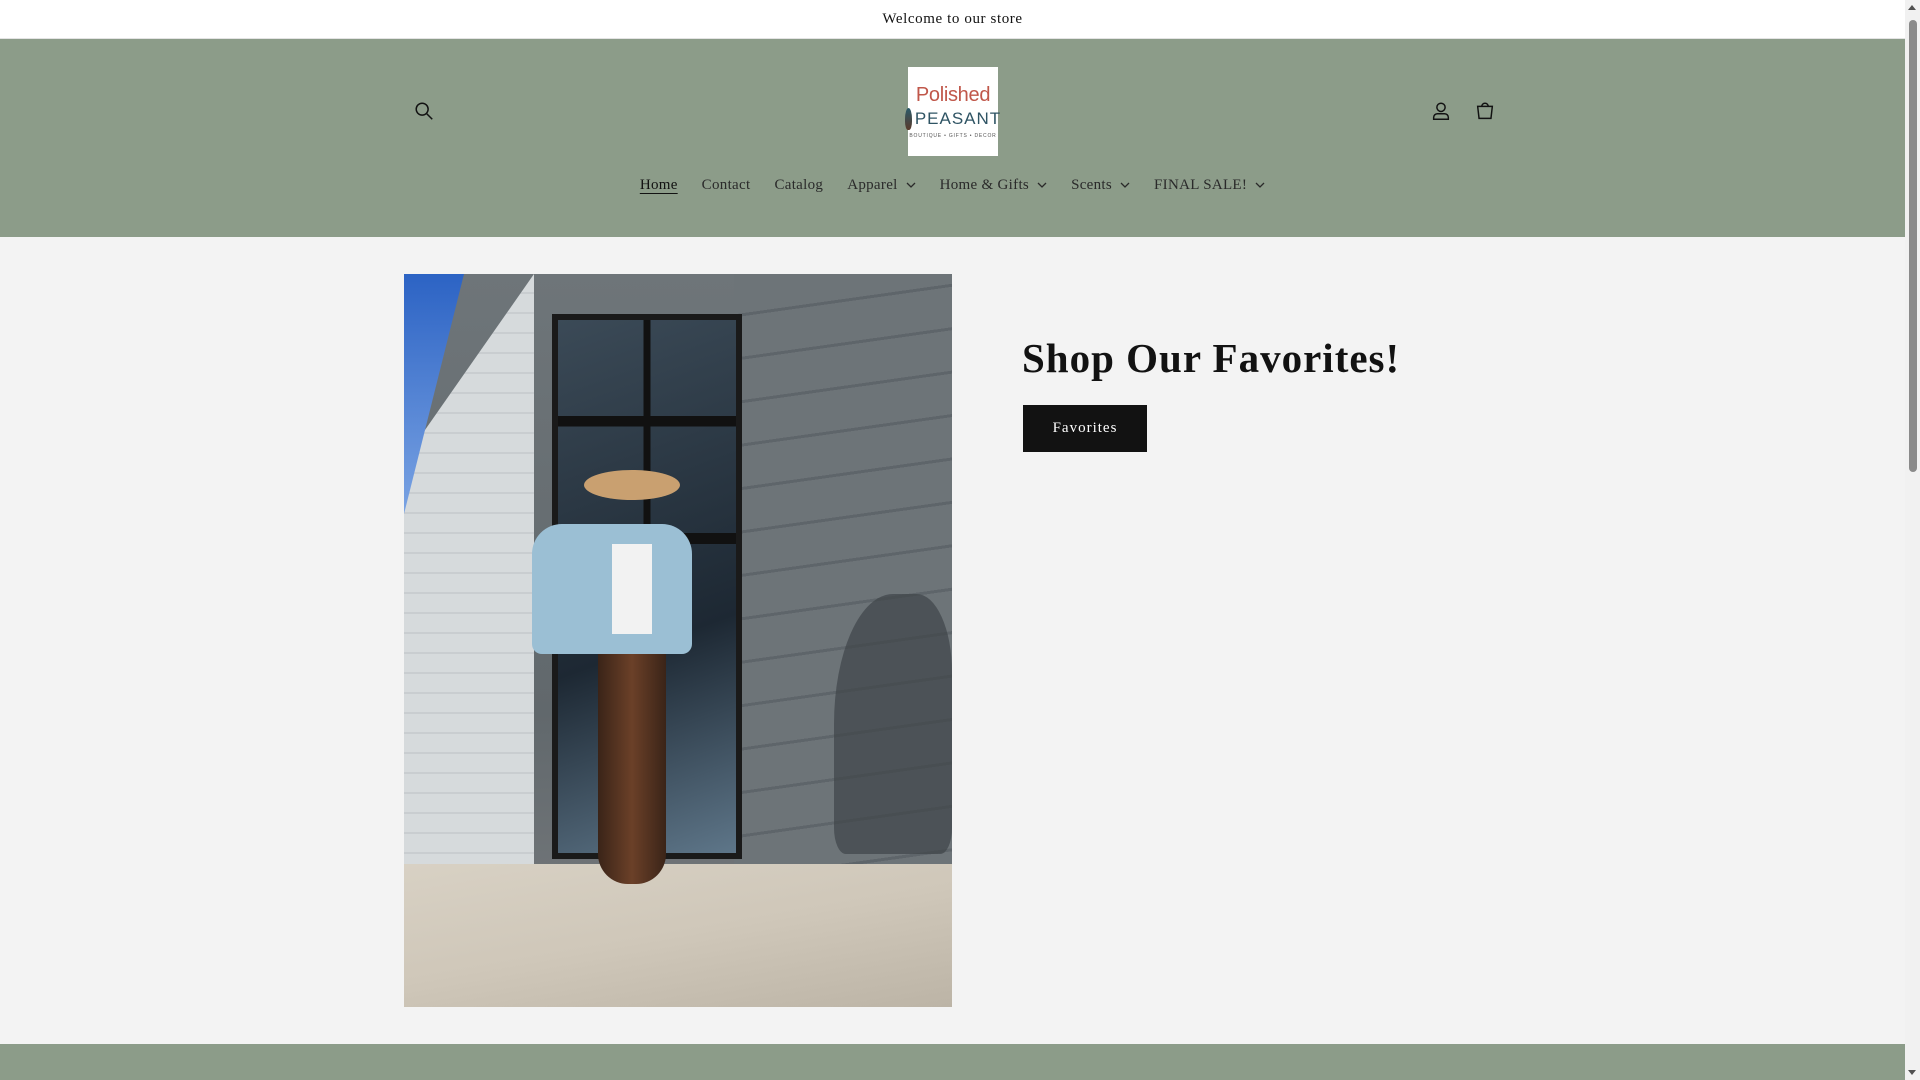 This screenshot has width=1920, height=1080. What do you see at coordinates (953, 94) in the screenshot?
I see `logo-line1: Polished` at bounding box center [953, 94].